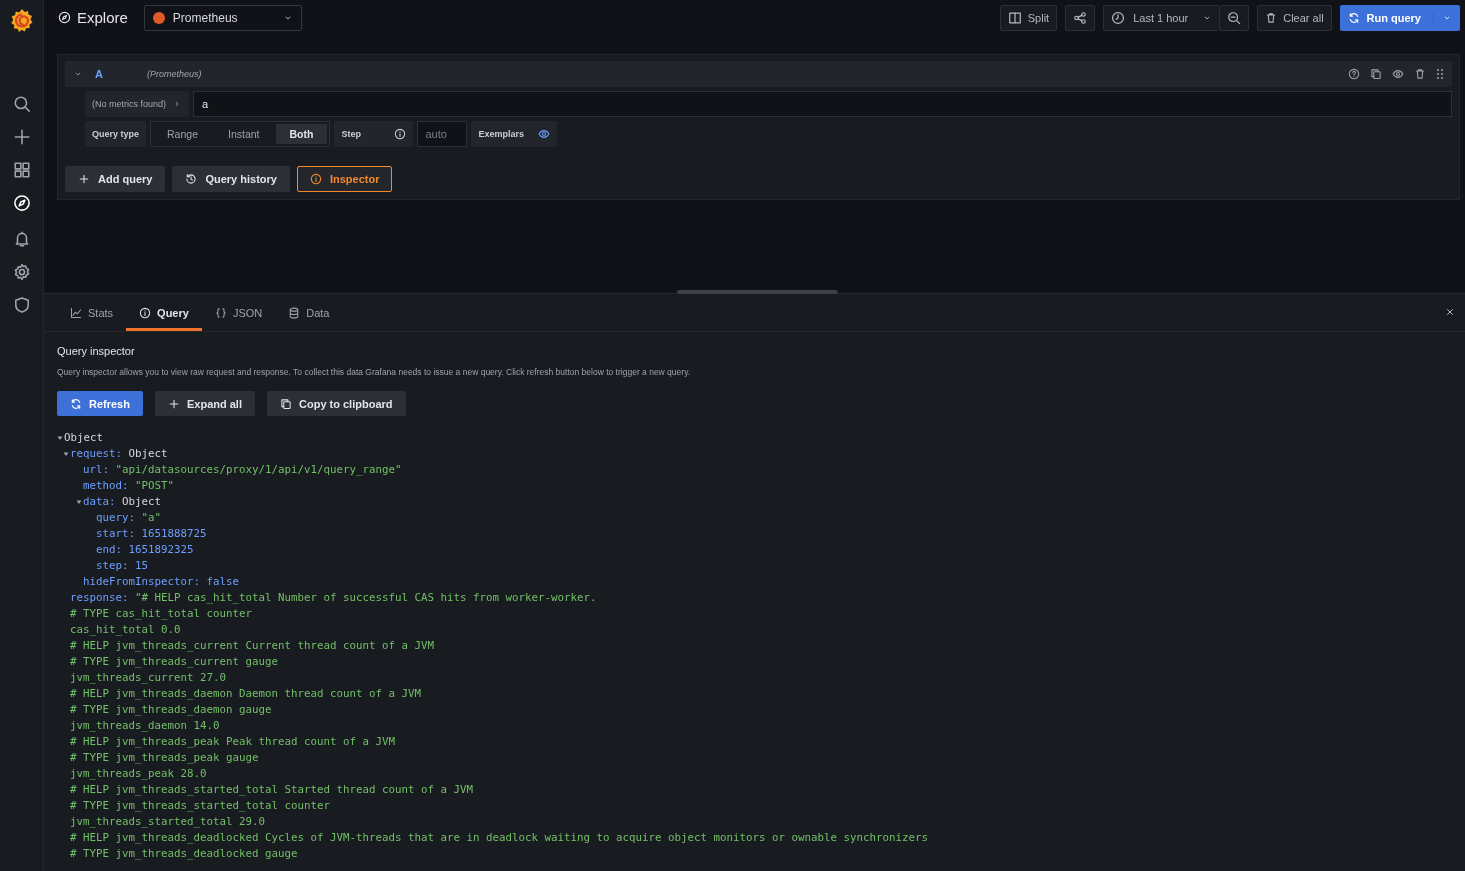 Image resolution: width=1465 pixels, height=871 pixels. What do you see at coordinates (822, 104) in the screenshot?
I see `query-field: a` at bounding box center [822, 104].